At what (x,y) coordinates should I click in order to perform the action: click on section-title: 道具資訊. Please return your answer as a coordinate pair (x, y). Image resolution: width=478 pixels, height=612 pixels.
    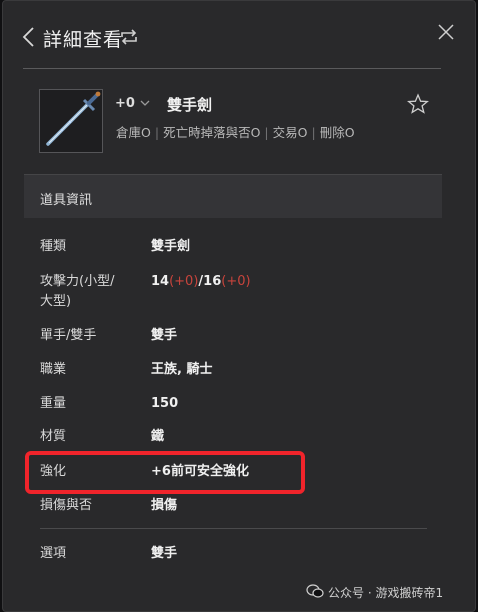
    Looking at the image, I should click on (66, 200).